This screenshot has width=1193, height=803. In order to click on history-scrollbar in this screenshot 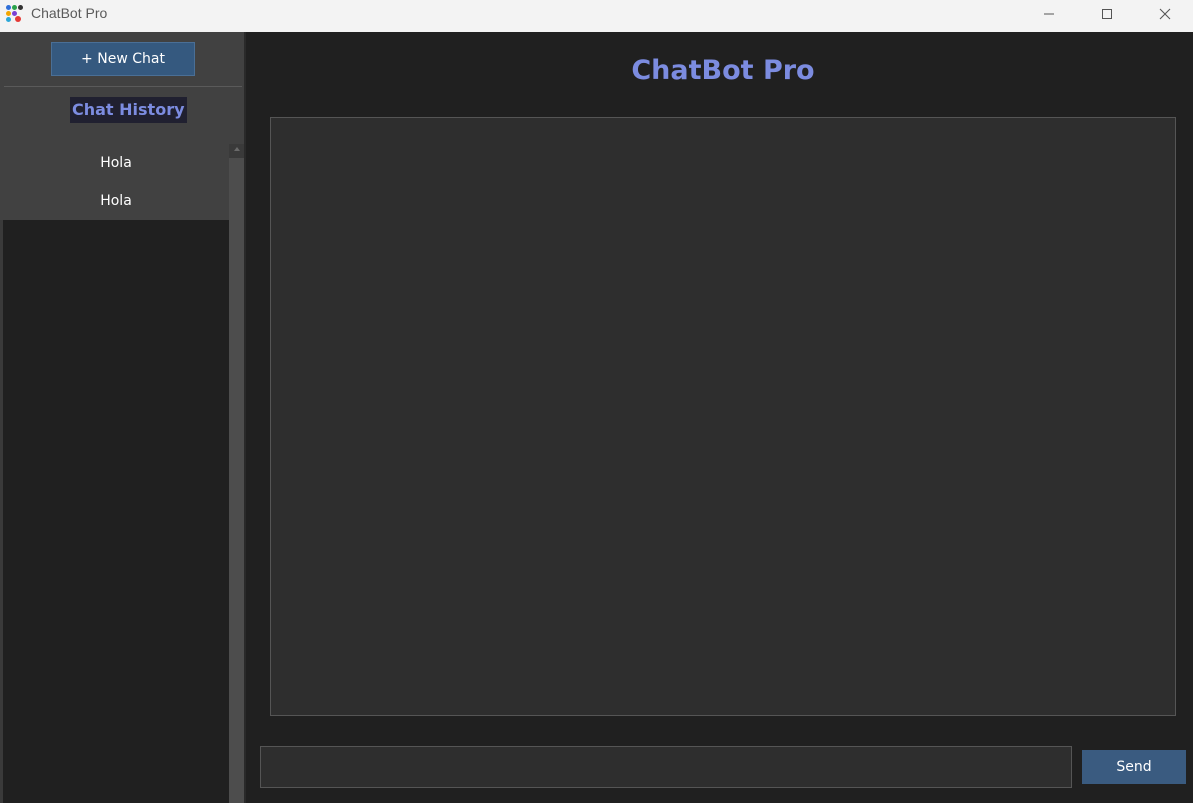, I will do `click(236, 473)`.